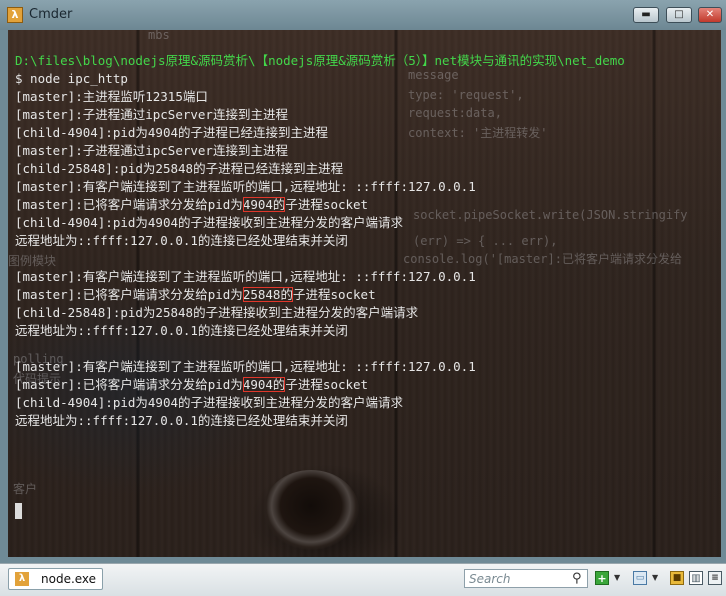 The width and height of the screenshot is (726, 596). What do you see at coordinates (526, 578) in the screenshot?
I see `search-input` at bounding box center [526, 578].